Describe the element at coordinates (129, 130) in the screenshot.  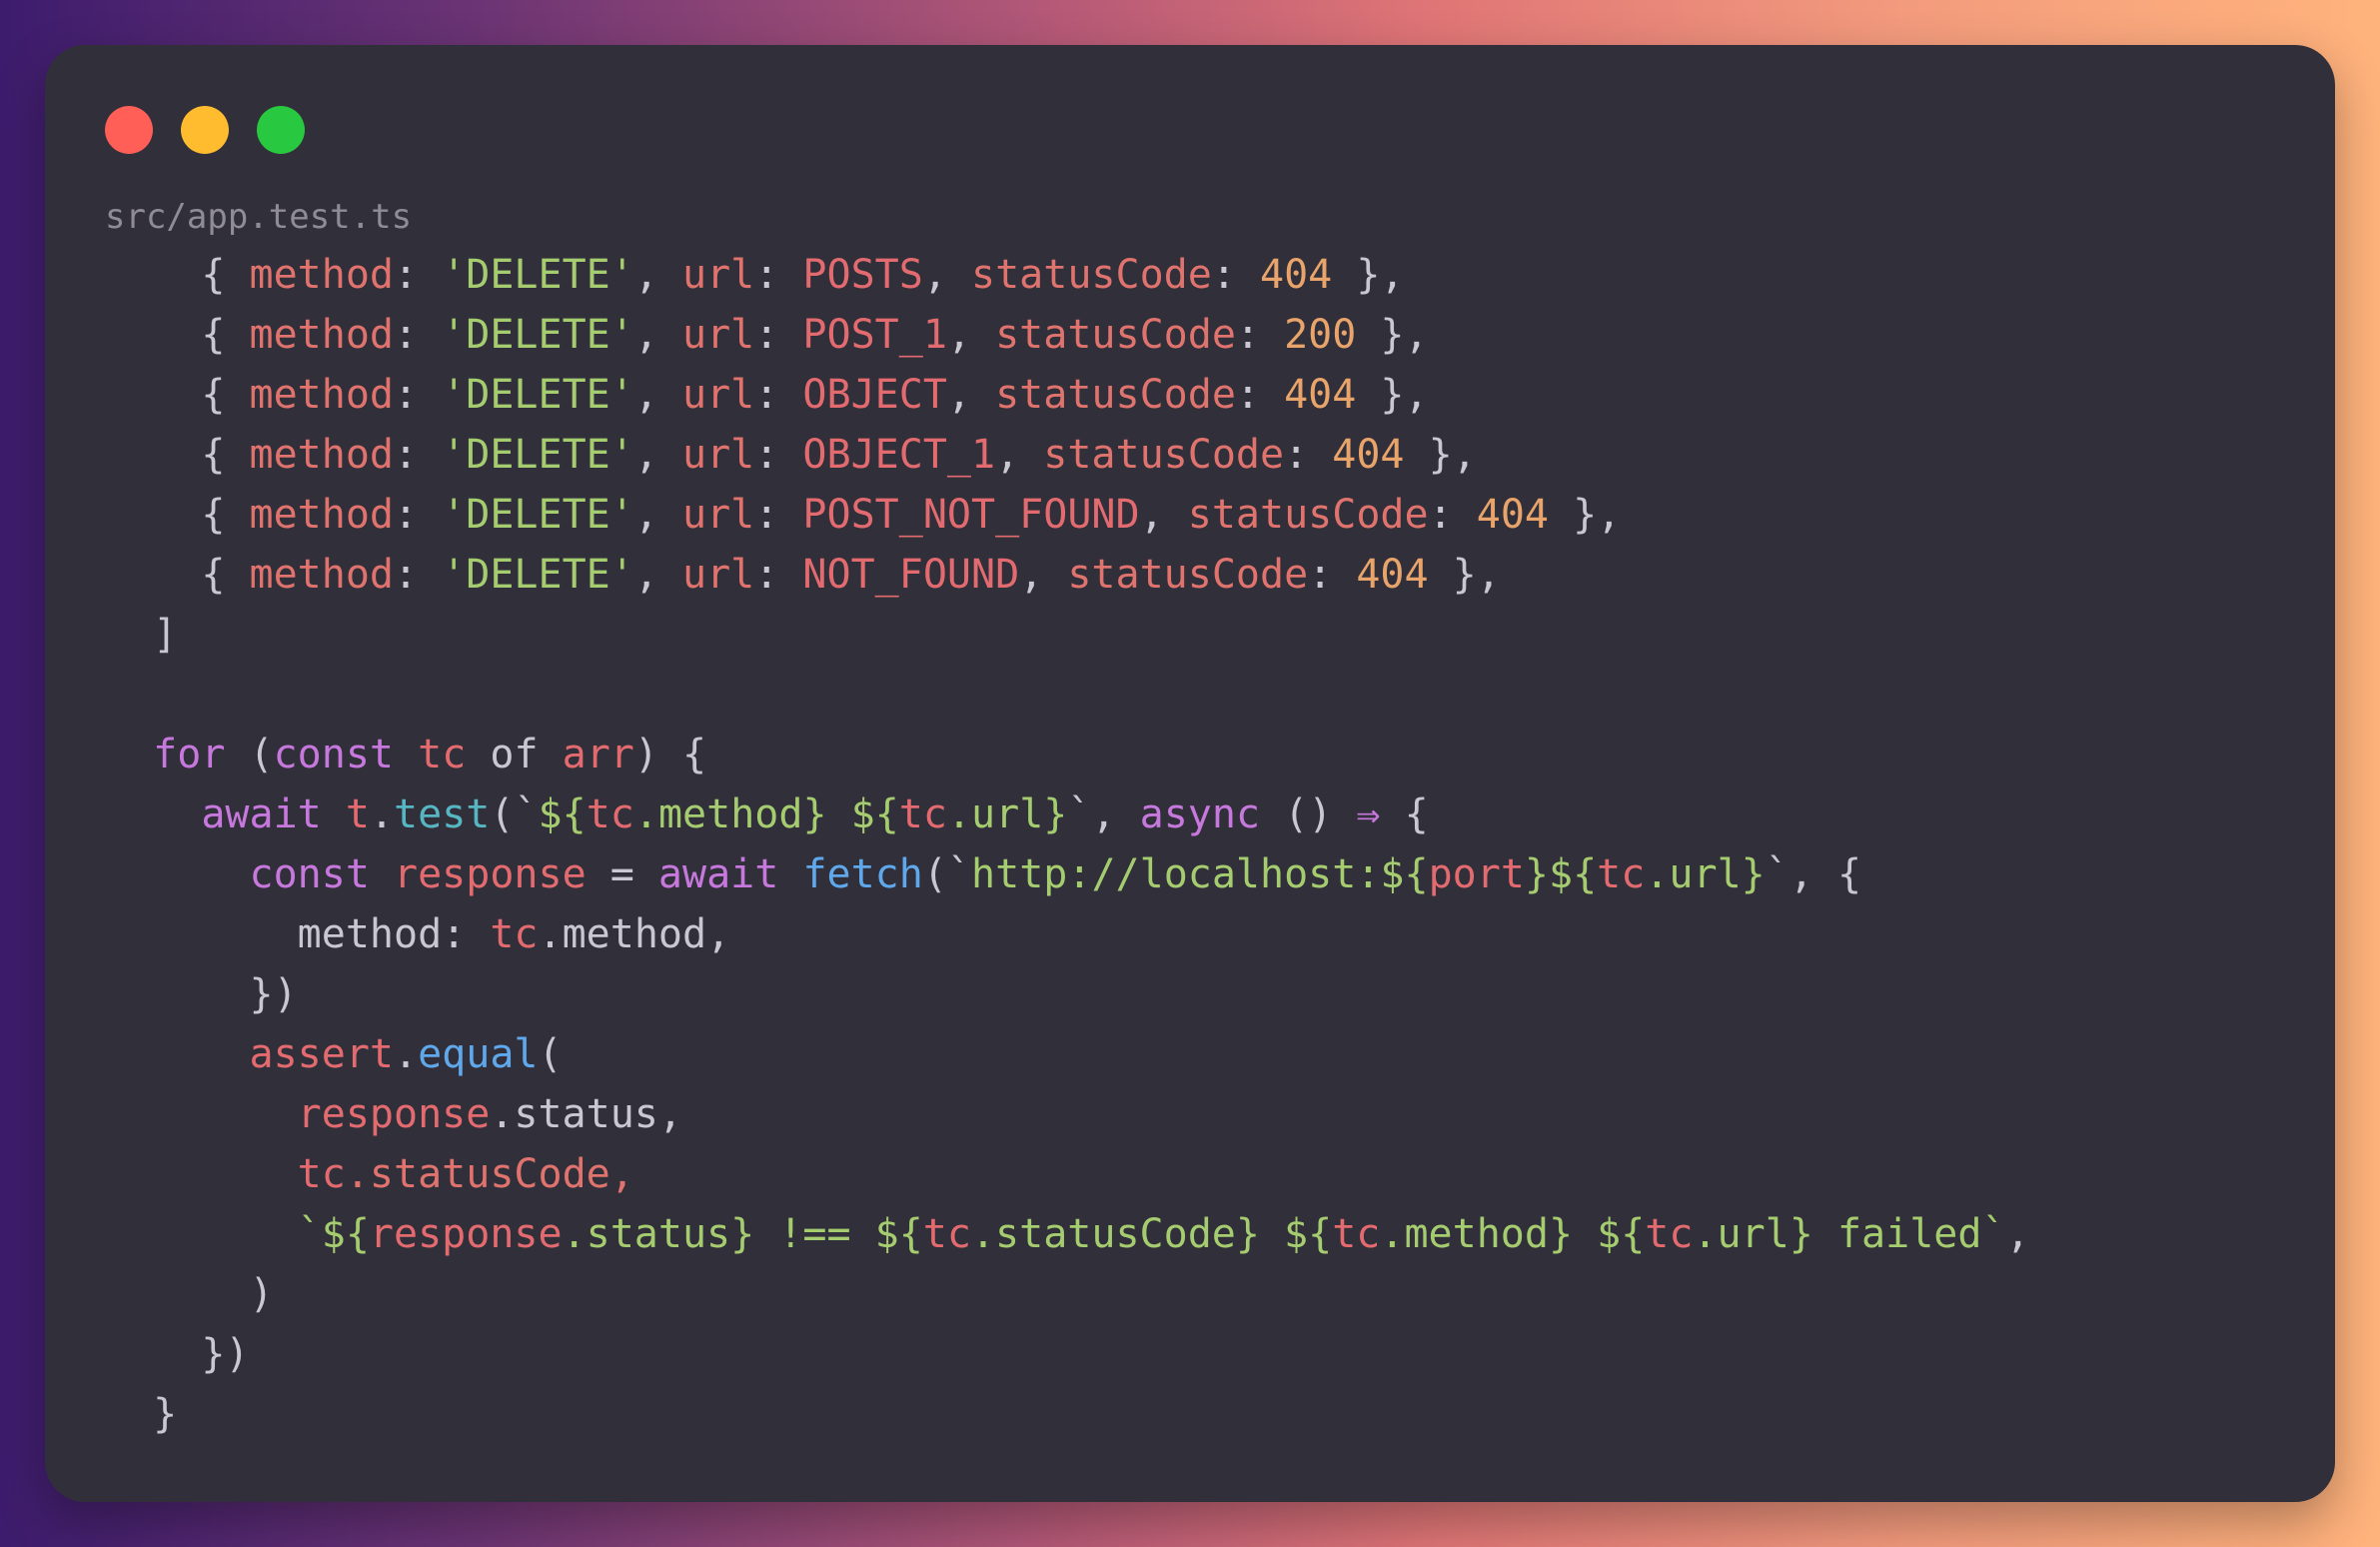
I see `close-window-button` at that location.